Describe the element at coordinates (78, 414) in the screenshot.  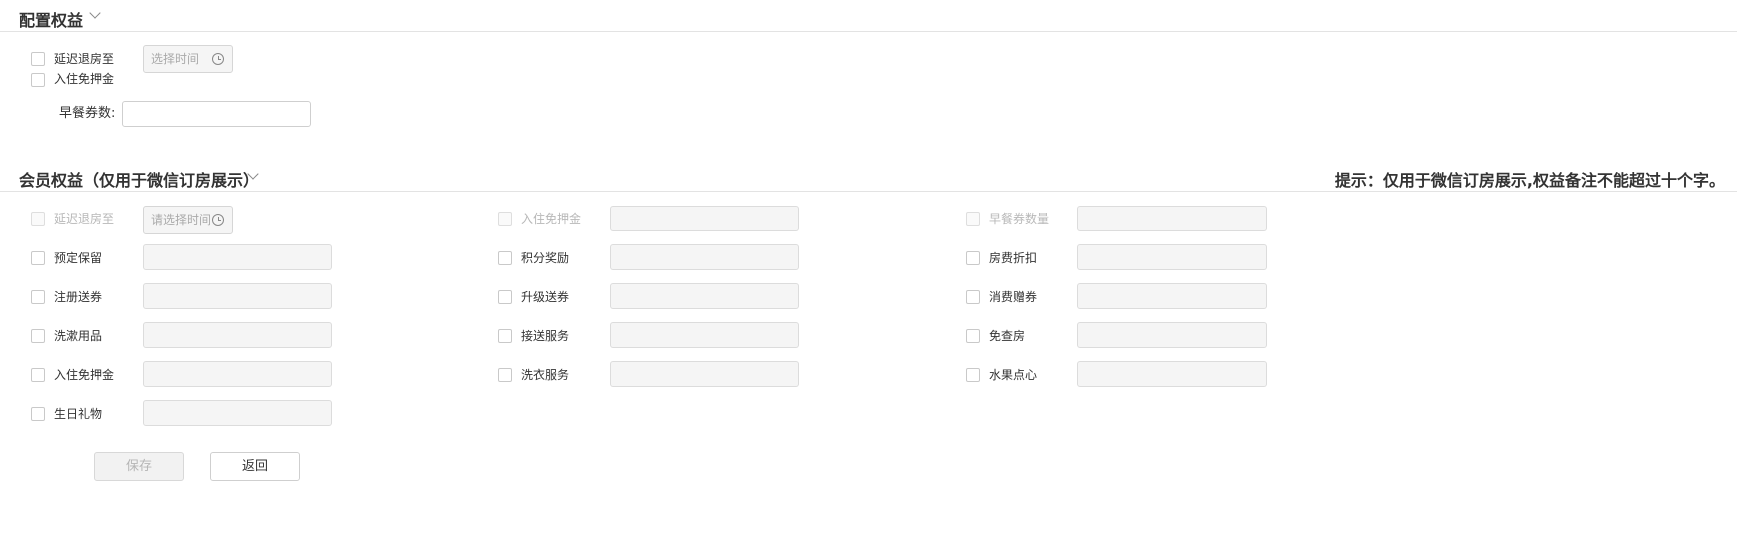
I see `benefit-label: 生日礼物` at that location.